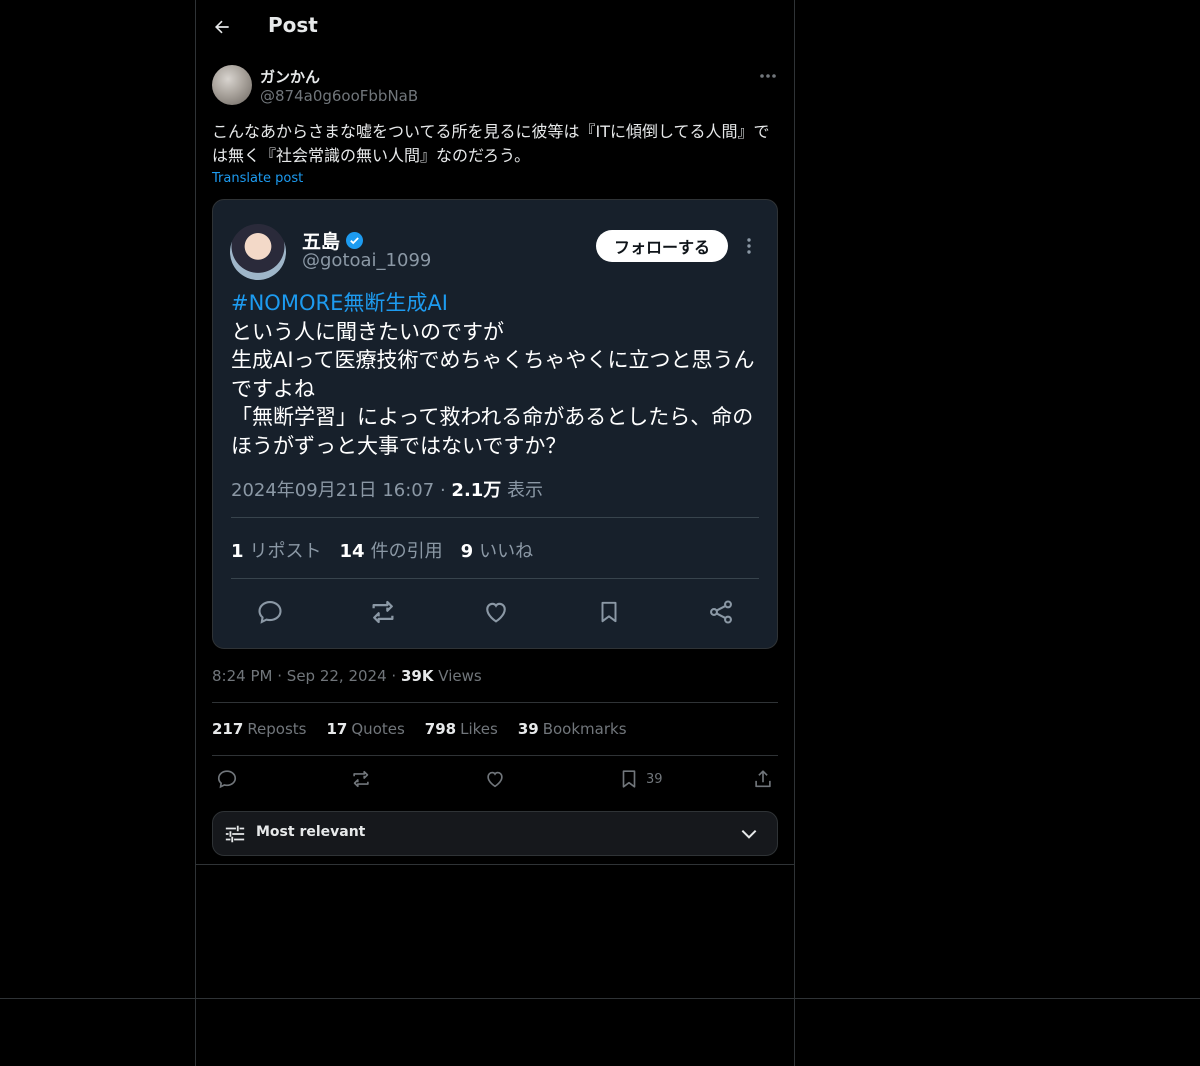  Describe the element at coordinates (749, 246) in the screenshot. I see `embedded-more-icon` at that location.